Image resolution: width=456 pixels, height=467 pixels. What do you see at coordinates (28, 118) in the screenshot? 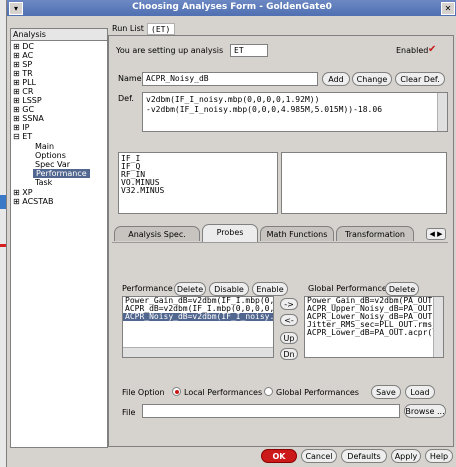
I see `tree-item: ⊞ SSNA` at bounding box center [28, 118].